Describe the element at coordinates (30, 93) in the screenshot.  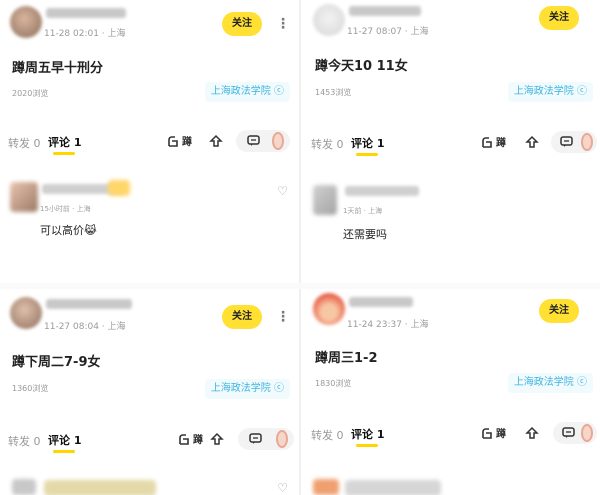
I see `post-views: 2020浏览` at that location.